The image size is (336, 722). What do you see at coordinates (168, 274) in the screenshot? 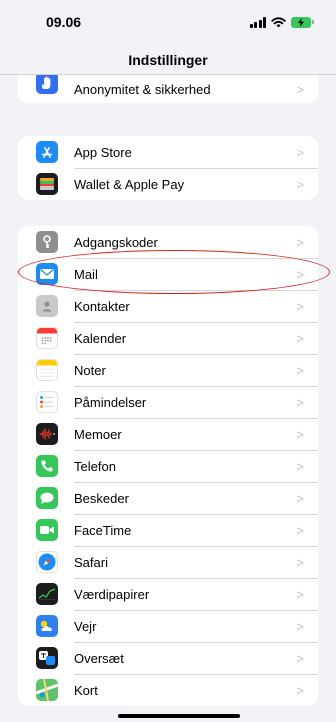
I see `settings-row-mail: Mail >` at bounding box center [168, 274].